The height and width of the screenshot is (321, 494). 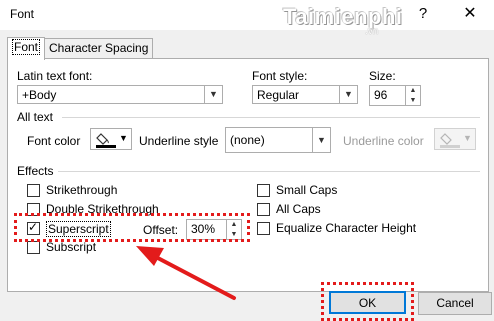 What do you see at coordinates (120, 94) in the screenshot?
I see `latin-font-select: +Body ▼` at bounding box center [120, 94].